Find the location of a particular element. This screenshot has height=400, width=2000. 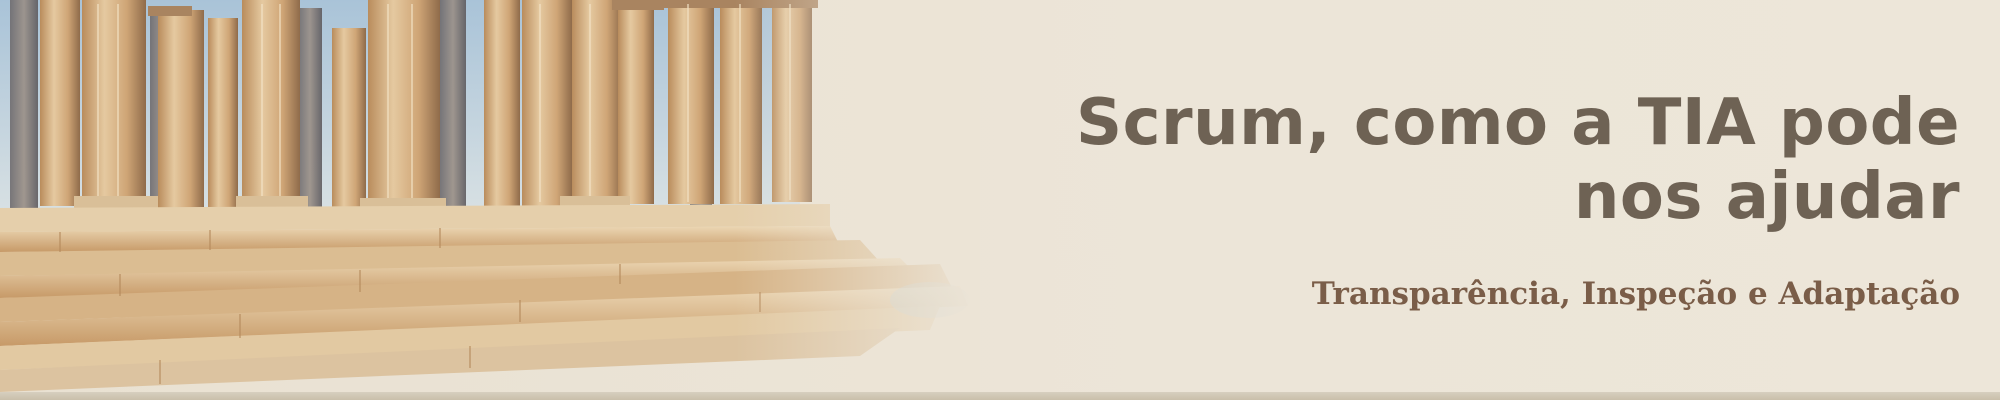

page-subtitle: Transparência, Inspeção e Adaptação is located at coordinates (1635, 294).